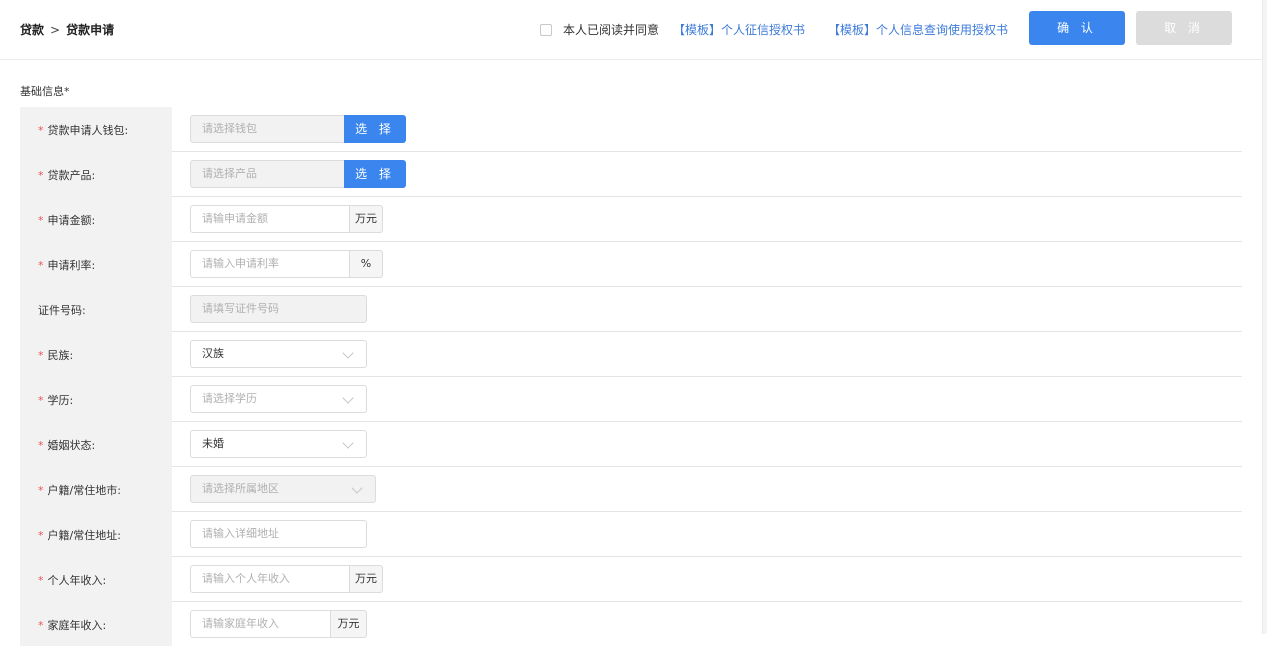 The height and width of the screenshot is (646, 1267). I want to click on city-select: 请选择所属地区, so click(283, 489).